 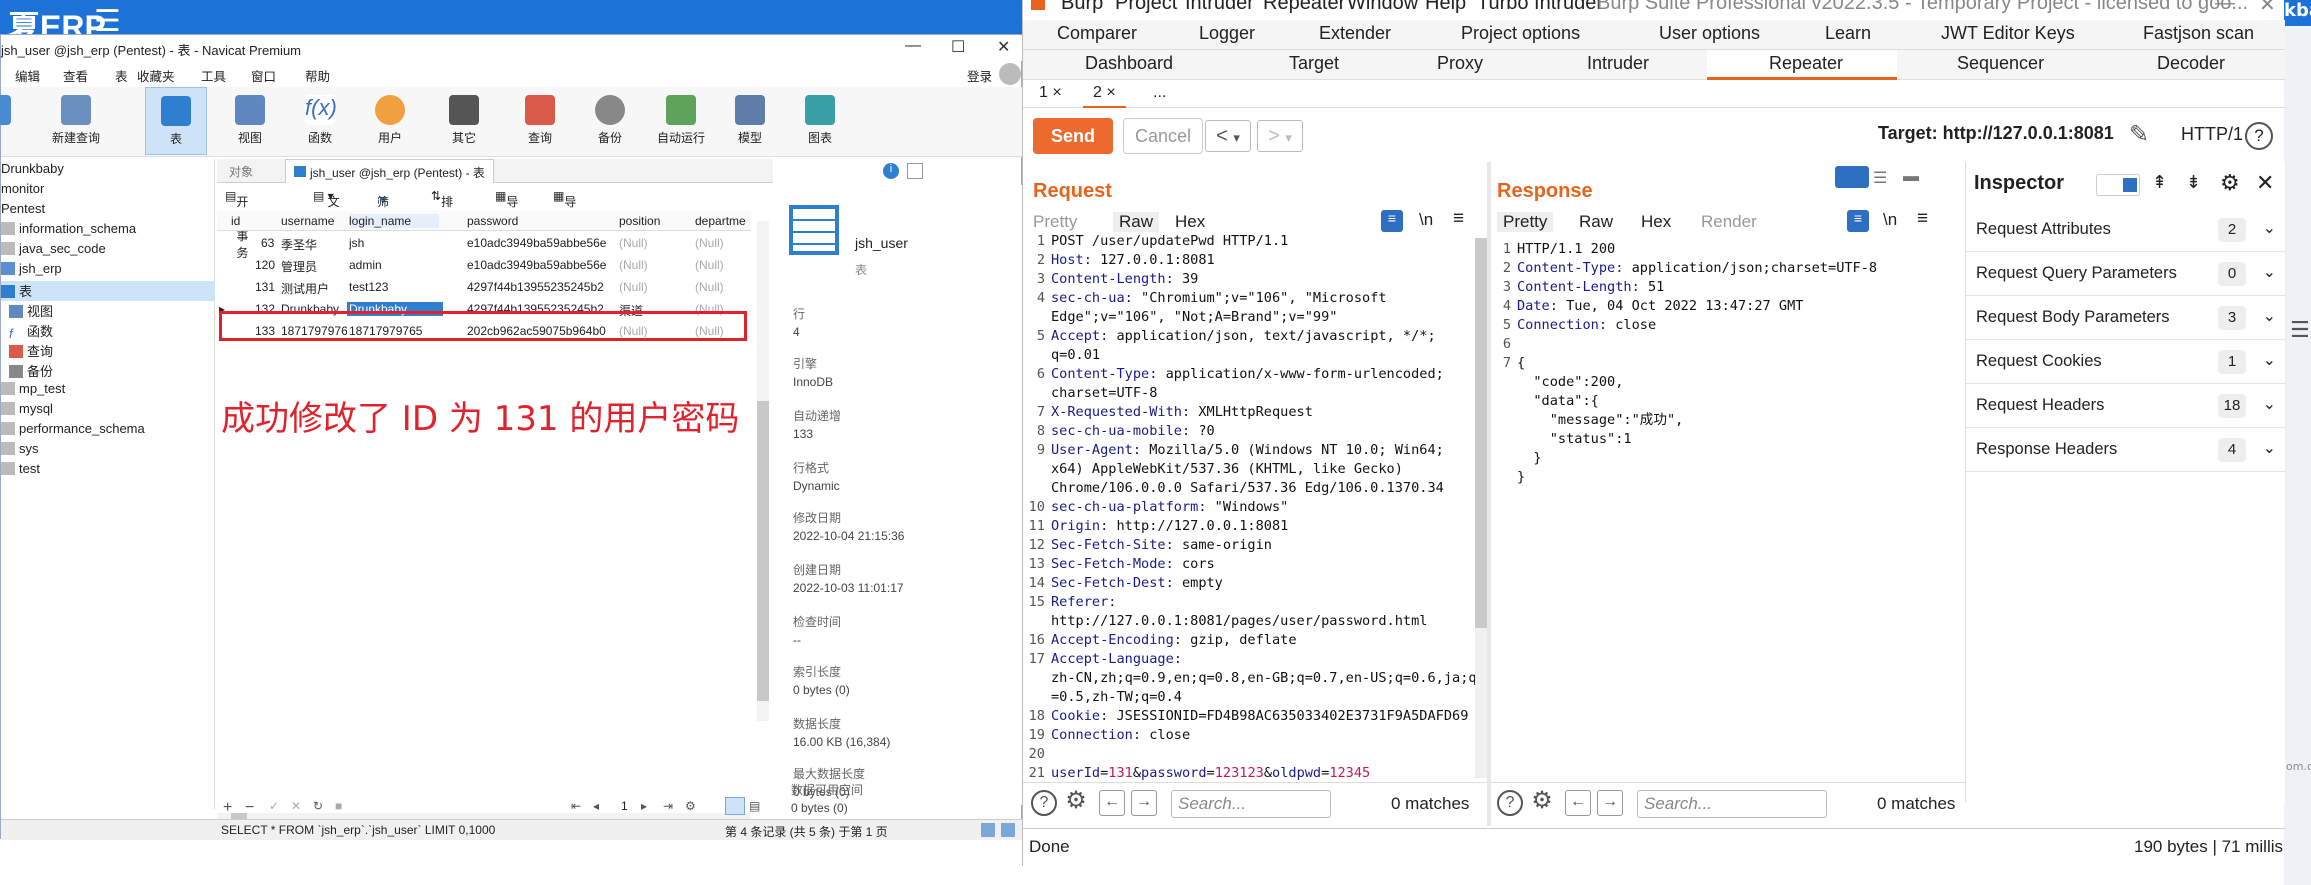 I want to click on scroll-thumb, so click(x=763, y=551).